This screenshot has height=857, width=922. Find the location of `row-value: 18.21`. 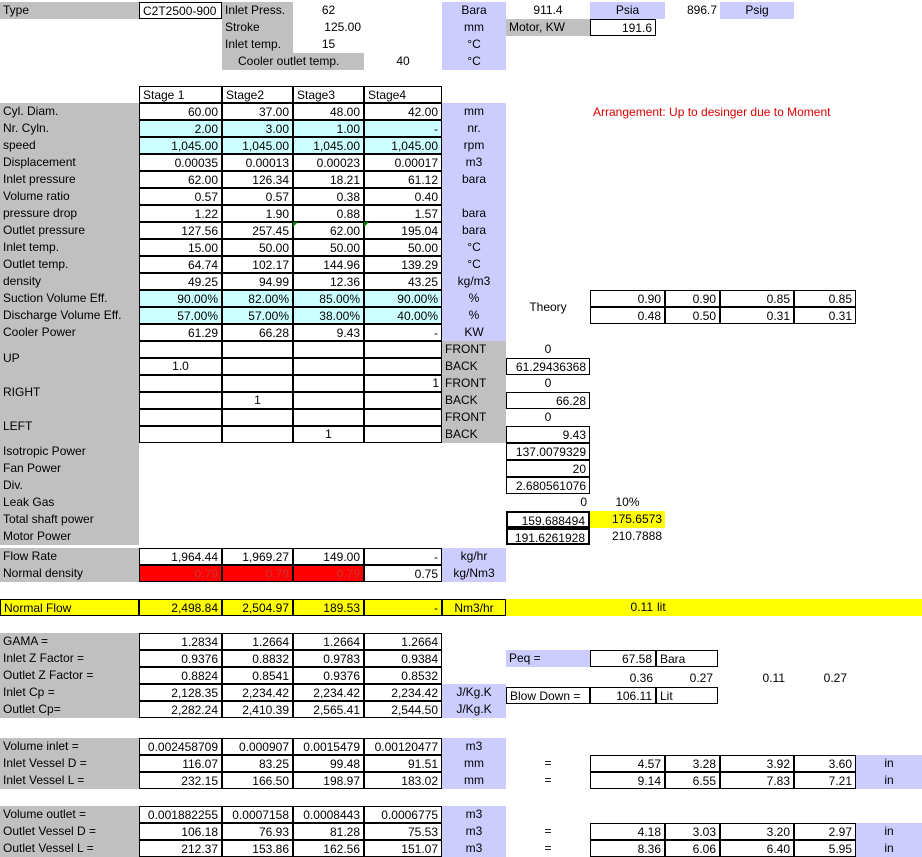

row-value: 18.21 is located at coordinates (328, 179).